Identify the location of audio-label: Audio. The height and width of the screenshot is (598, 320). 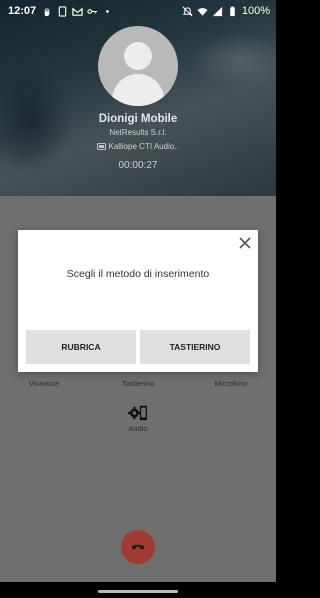
(138, 428).